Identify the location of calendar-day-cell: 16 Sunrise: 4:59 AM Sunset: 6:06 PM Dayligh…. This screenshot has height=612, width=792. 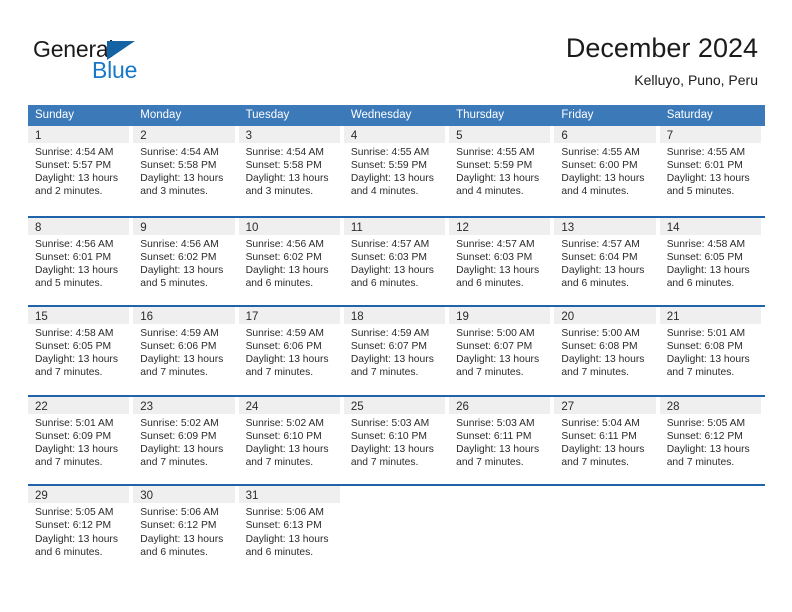
(185, 351).